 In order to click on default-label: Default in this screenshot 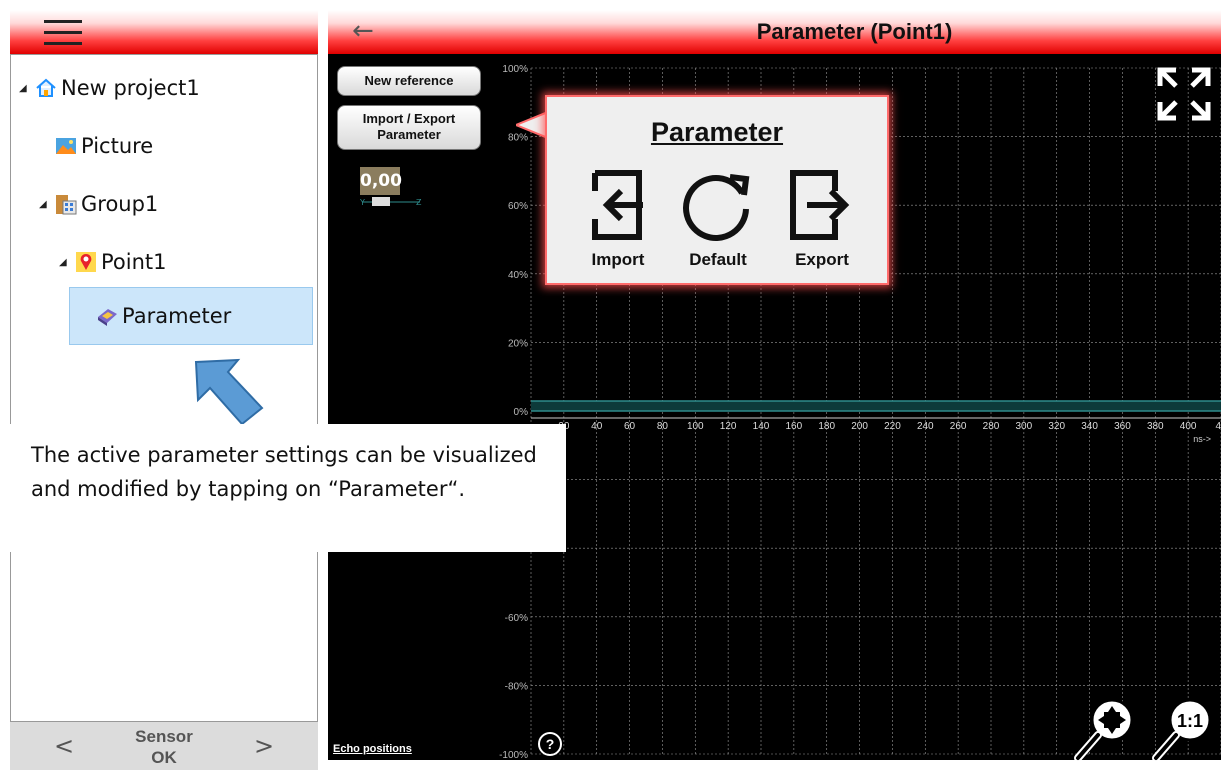, I will do `click(718, 259)`.